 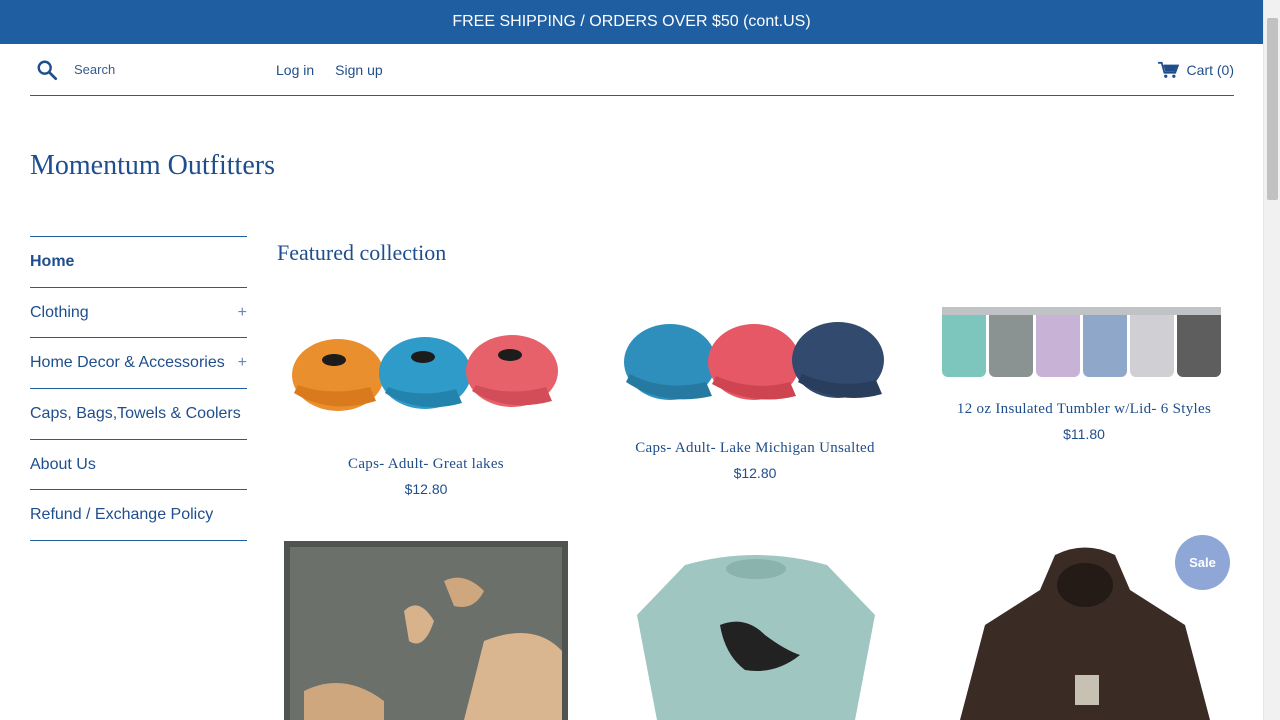 What do you see at coordinates (59, 312) in the screenshot?
I see `sidebar-item-label: Clothing` at bounding box center [59, 312].